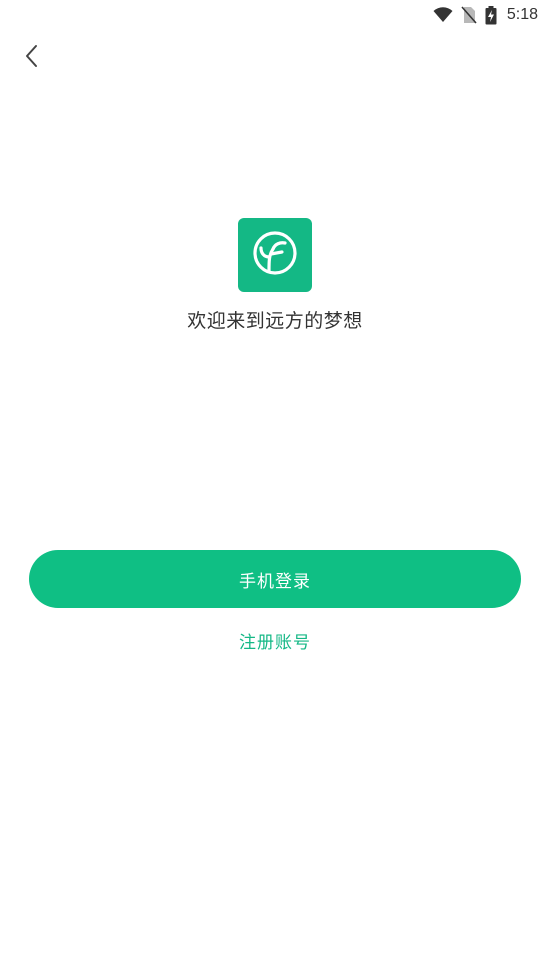 Image resolution: width=550 pixels, height=980 pixels. Describe the element at coordinates (443, 15) in the screenshot. I see `wifi-icon` at that location.